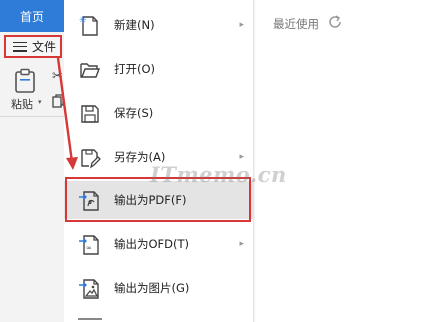 This screenshot has width=424, height=322. What do you see at coordinates (57, 76) in the screenshot?
I see `scissors-icon: ✂` at bounding box center [57, 76].